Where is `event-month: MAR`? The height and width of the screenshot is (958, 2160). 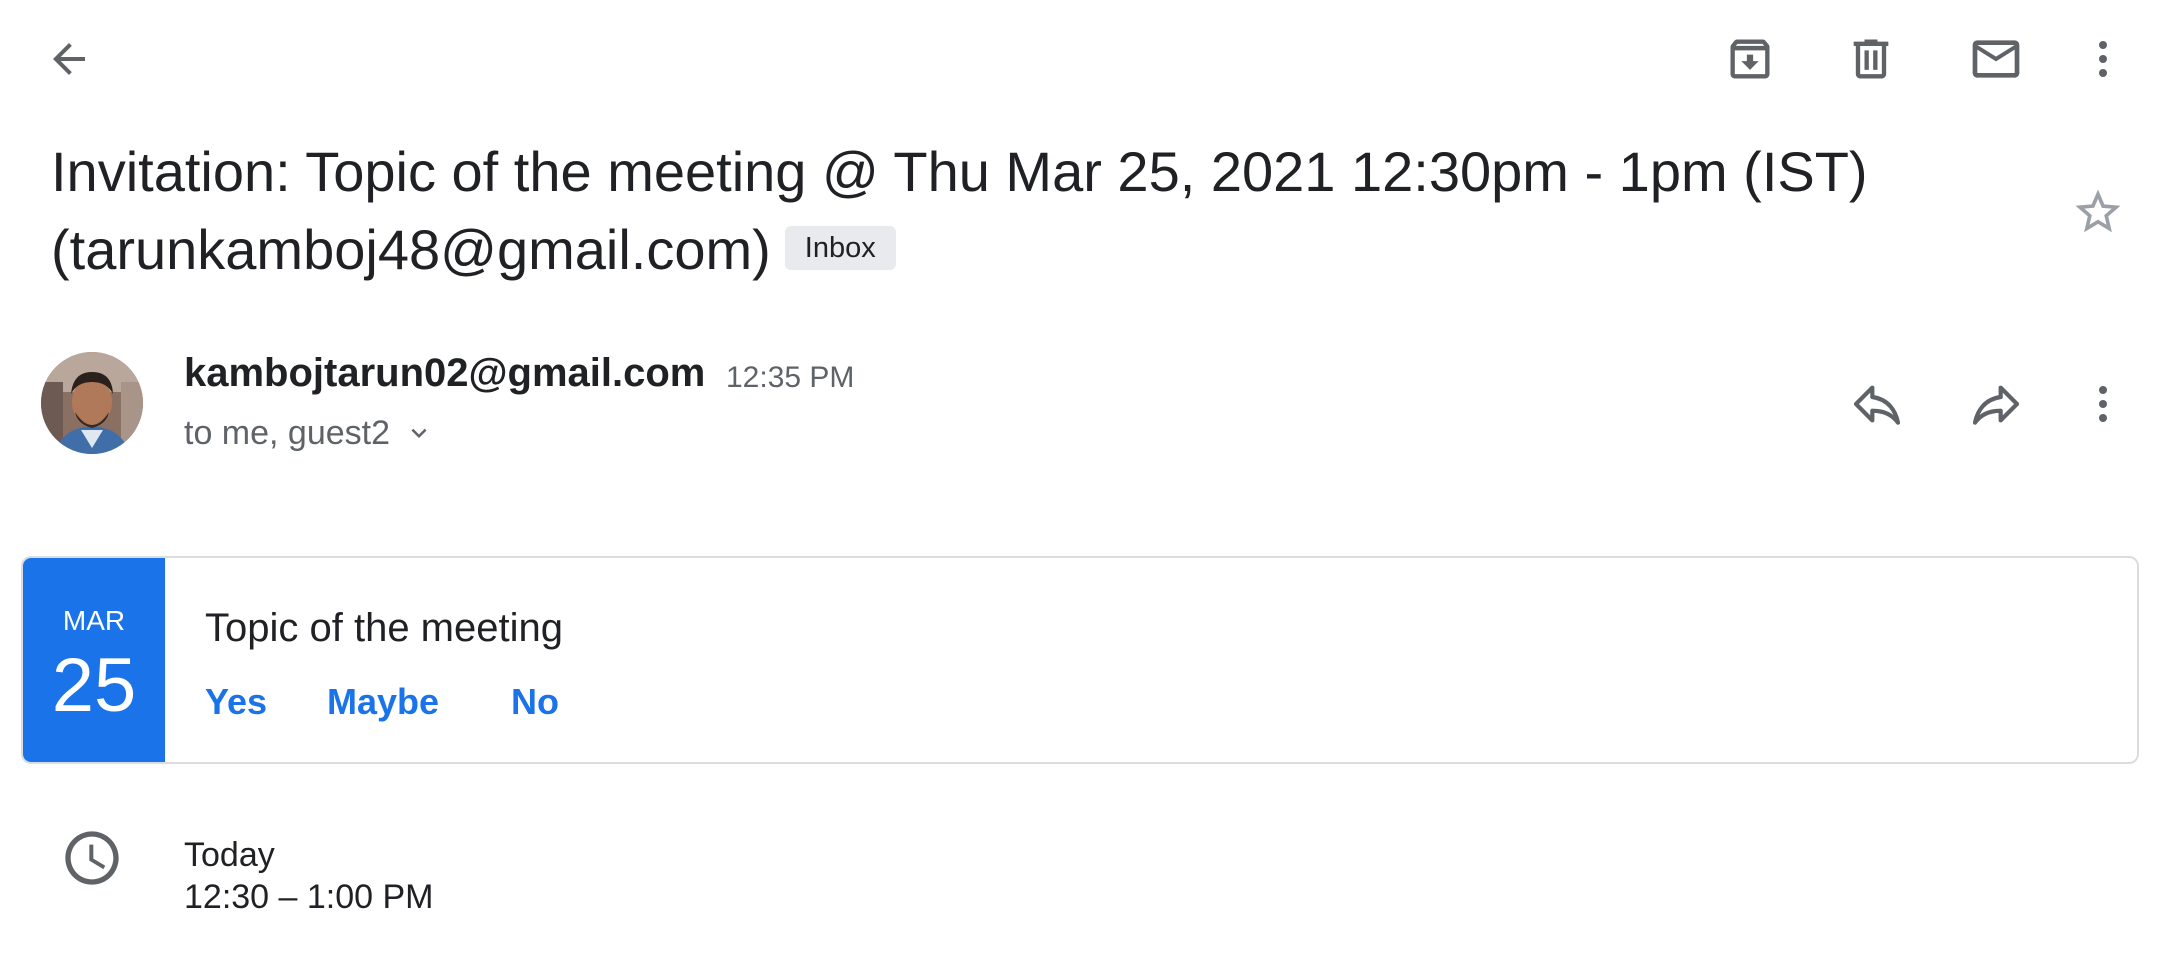 event-month: MAR is located at coordinates (94, 620).